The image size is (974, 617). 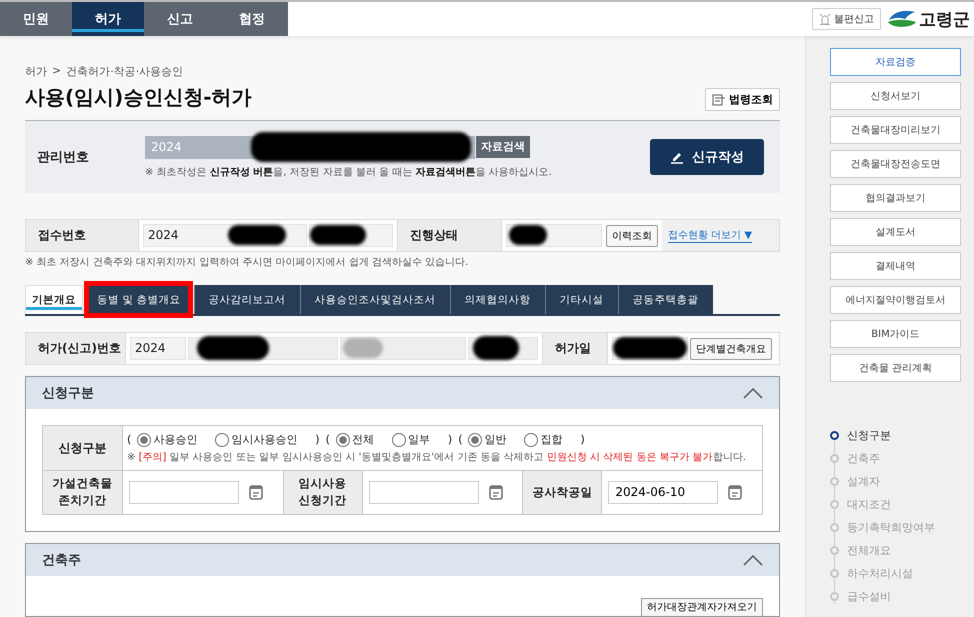 What do you see at coordinates (895, 232) in the screenshot?
I see `sidebar-button: 설계도서` at bounding box center [895, 232].